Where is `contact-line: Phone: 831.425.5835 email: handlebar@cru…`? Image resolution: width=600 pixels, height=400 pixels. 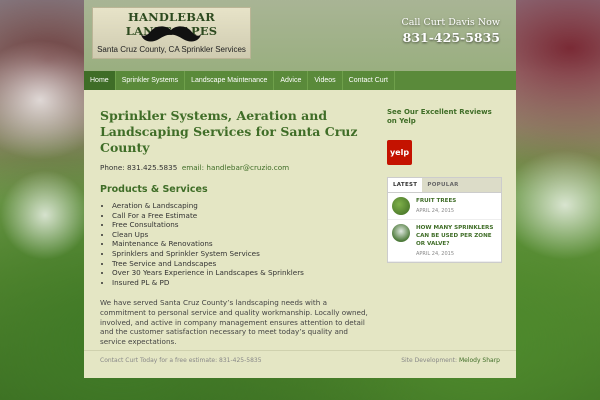
contact-line: Phone: 831.425.5835 email: handlebar@cru… is located at coordinates (235, 167).